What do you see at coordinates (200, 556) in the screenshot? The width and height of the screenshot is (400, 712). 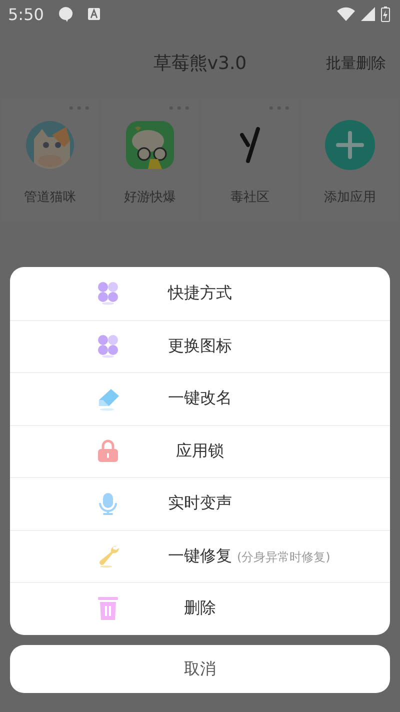 I see `menu-item: 一键修复` at bounding box center [200, 556].